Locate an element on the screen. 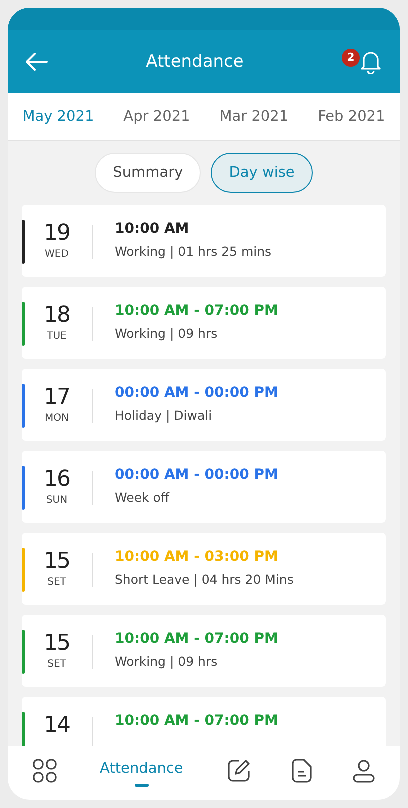 The height and width of the screenshot is (808, 408). day-number: 17 is located at coordinates (57, 398).